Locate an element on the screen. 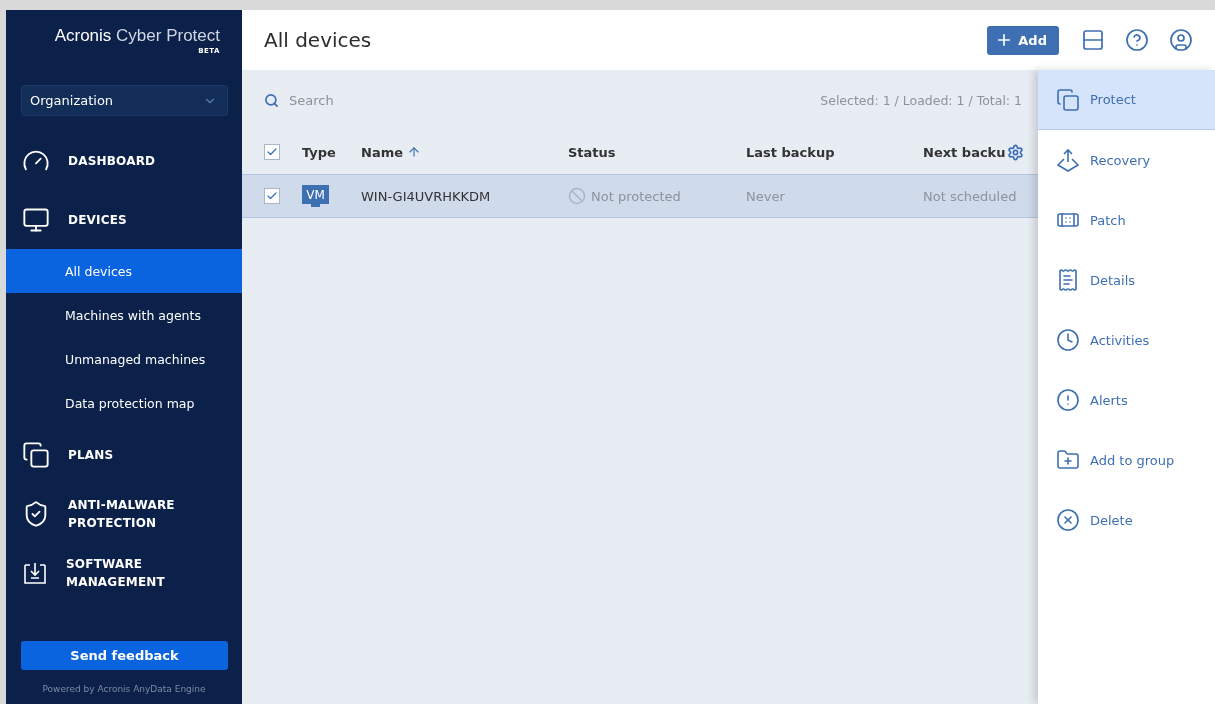  nav-section: SOFTWARE MANAGEMENT is located at coordinates (124, 572).